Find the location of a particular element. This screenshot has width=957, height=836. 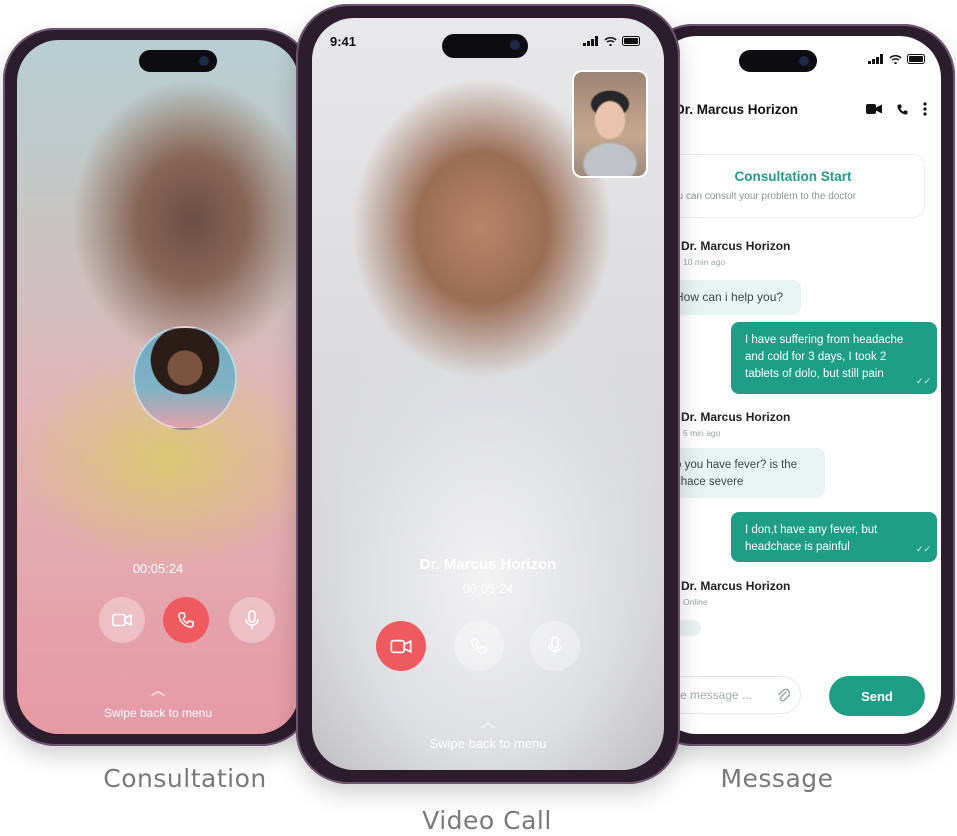

caption-consultation: Consultation is located at coordinates (185, 778).